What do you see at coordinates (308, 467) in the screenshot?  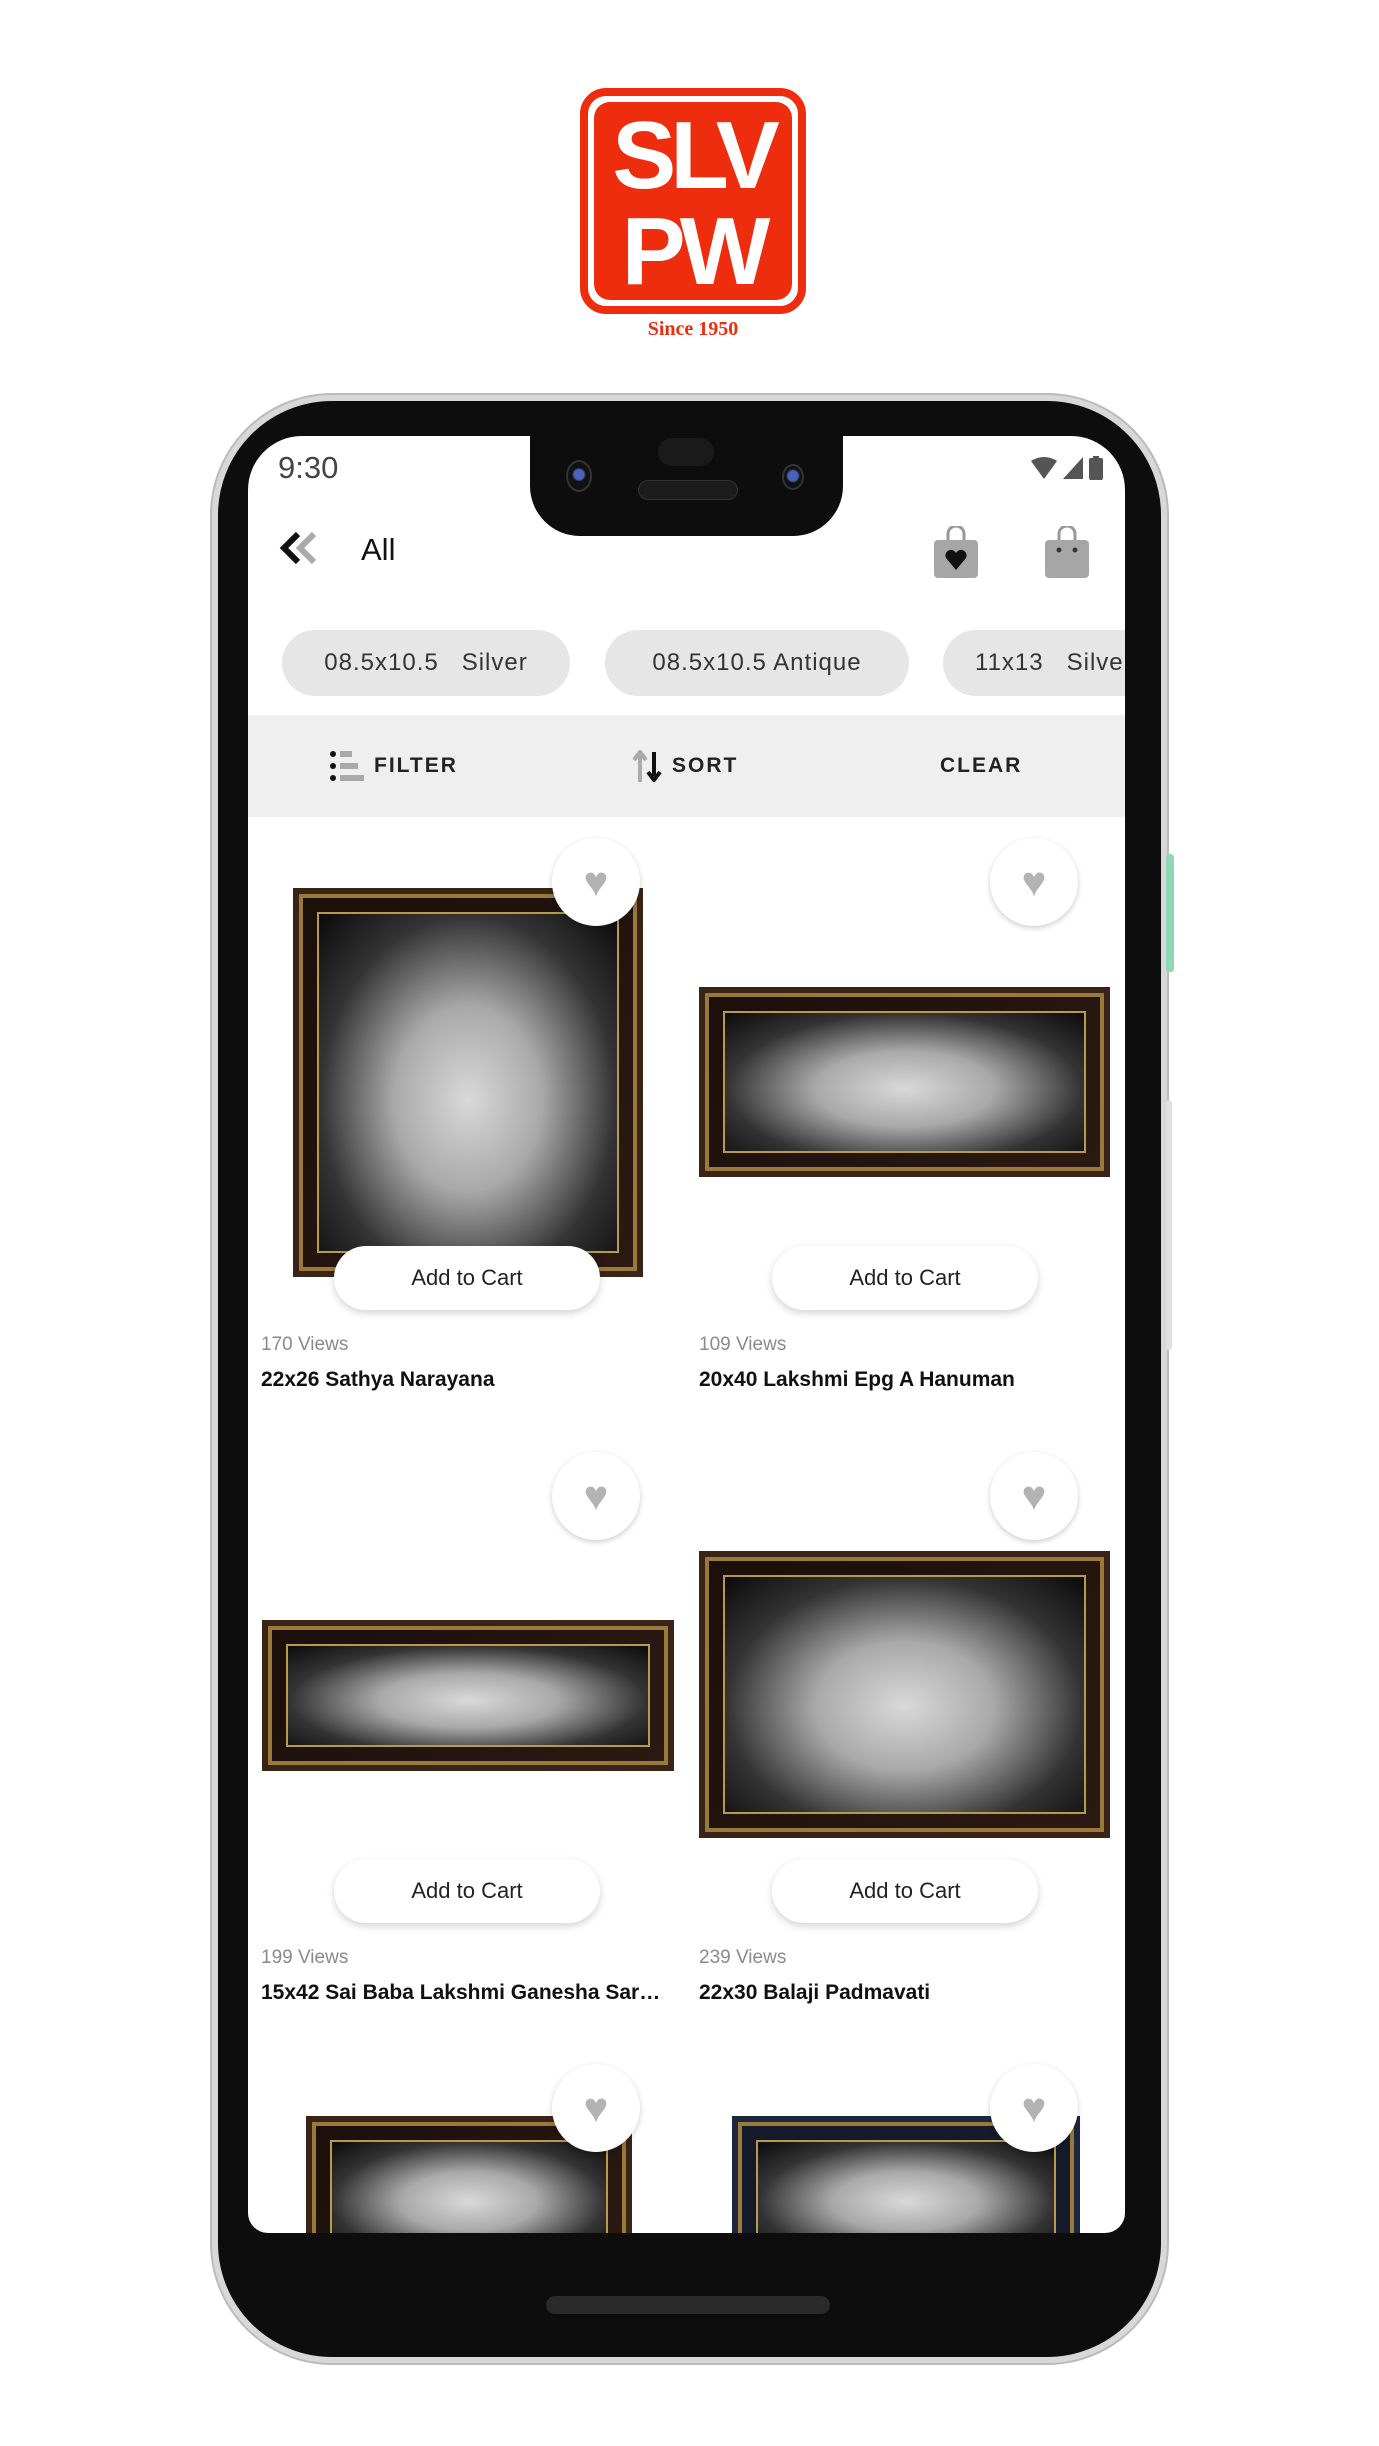 I see `status-time: 9:30` at bounding box center [308, 467].